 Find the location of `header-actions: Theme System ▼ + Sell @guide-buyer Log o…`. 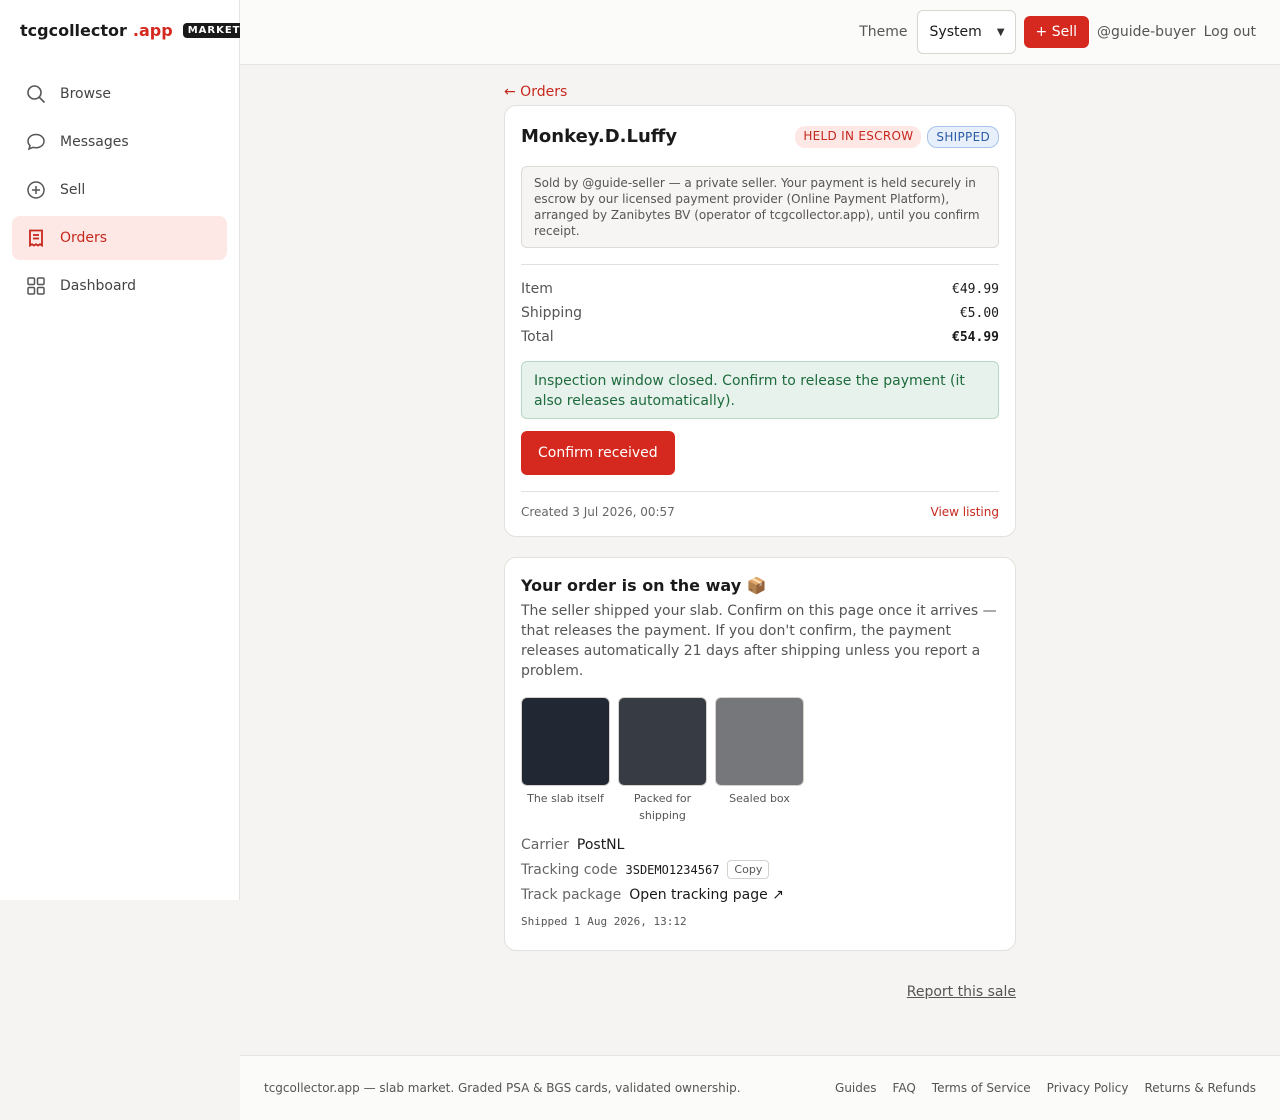

header-actions: Theme System ▼ + Sell @guide-buyer Log o… is located at coordinates (1057, 32).